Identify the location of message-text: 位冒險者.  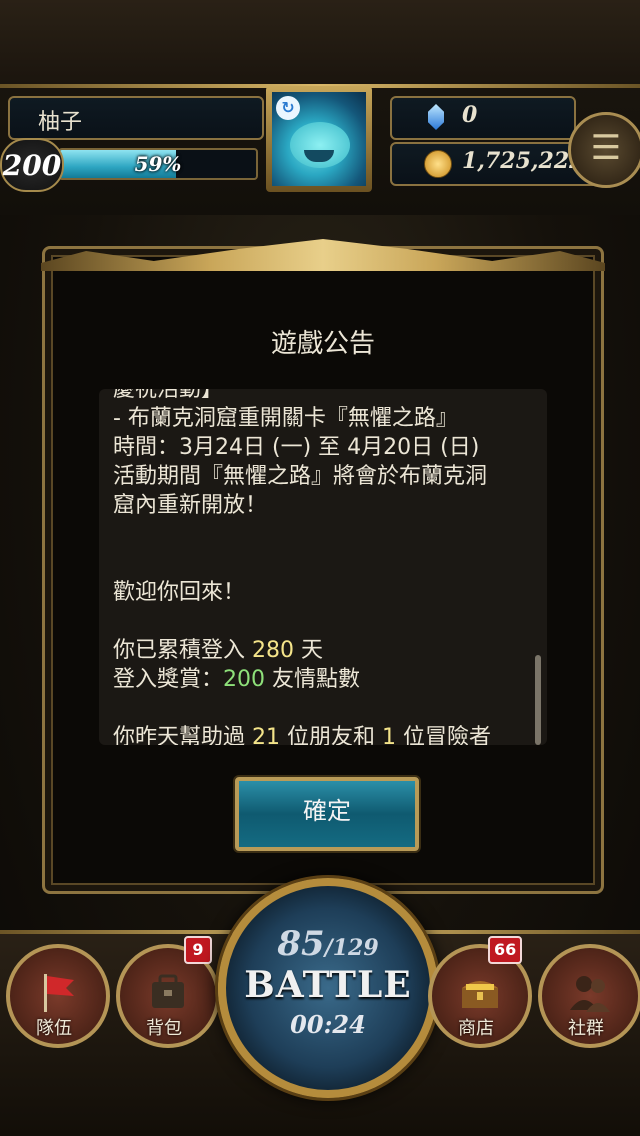
(443, 735).